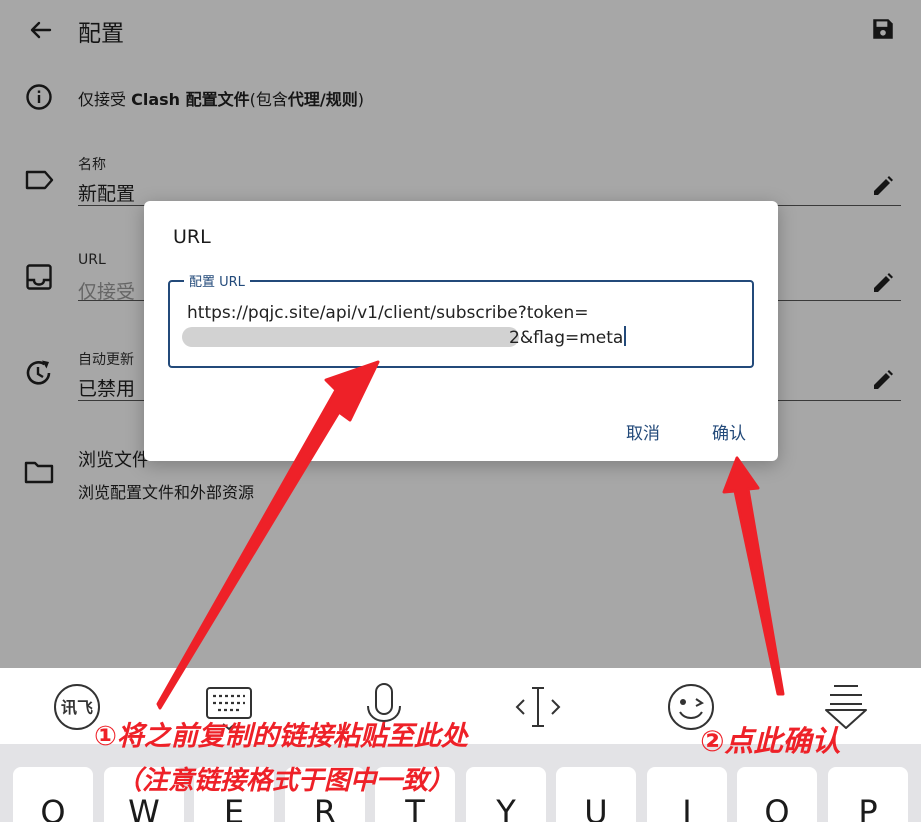 The image size is (921, 822). Describe the element at coordinates (40, 30) in the screenshot. I see `back-arrow-icon` at that location.